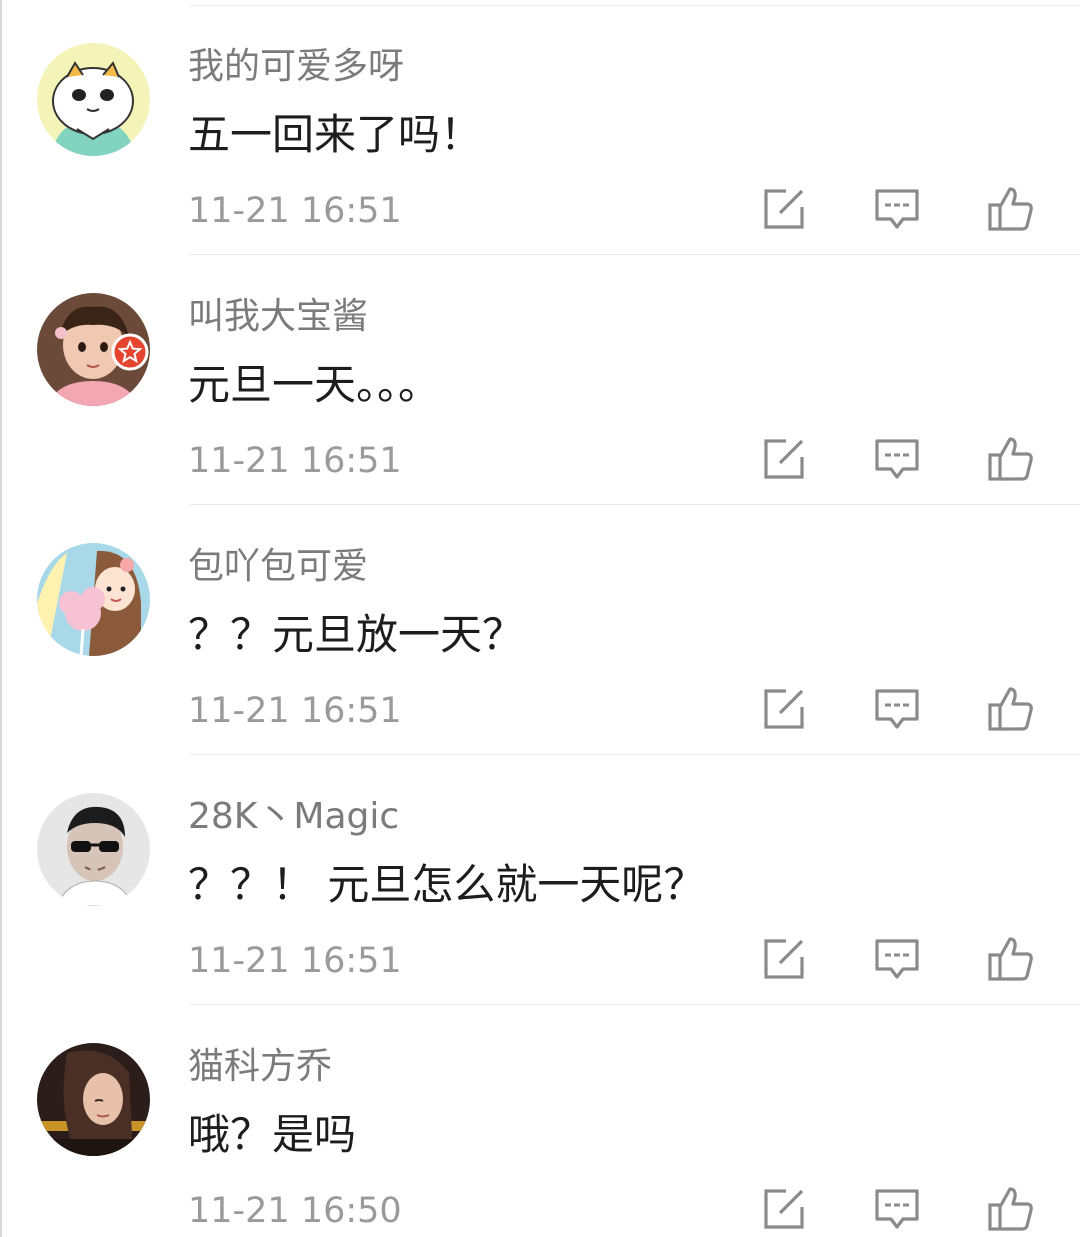  Describe the element at coordinates (272, 1134) in the screenshot. I see `comment-text: 哦？是吗` at that location.